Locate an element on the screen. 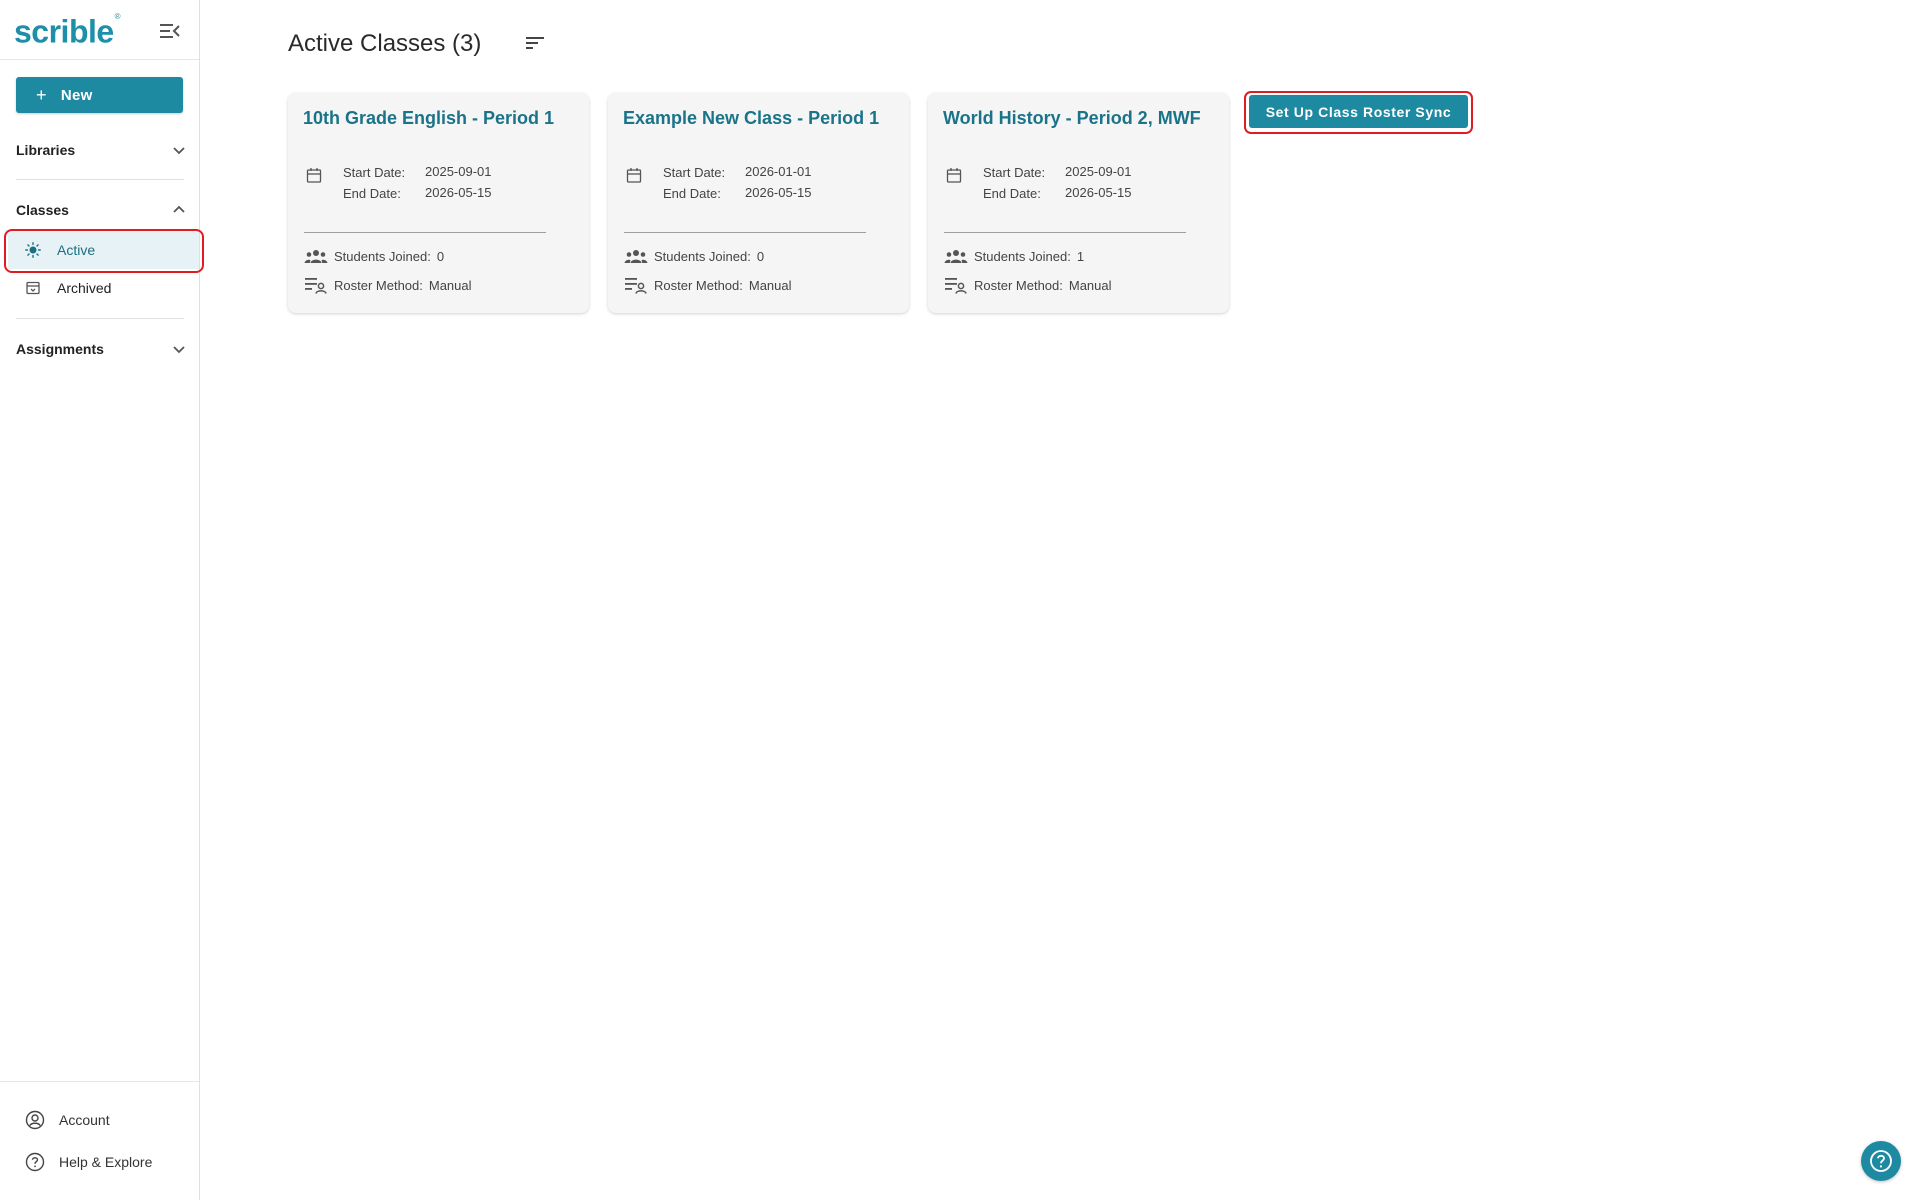 This screenshot has height=1200, width=1920. libraries-section-toggle: Libraries is located at coordinates (101, 150).